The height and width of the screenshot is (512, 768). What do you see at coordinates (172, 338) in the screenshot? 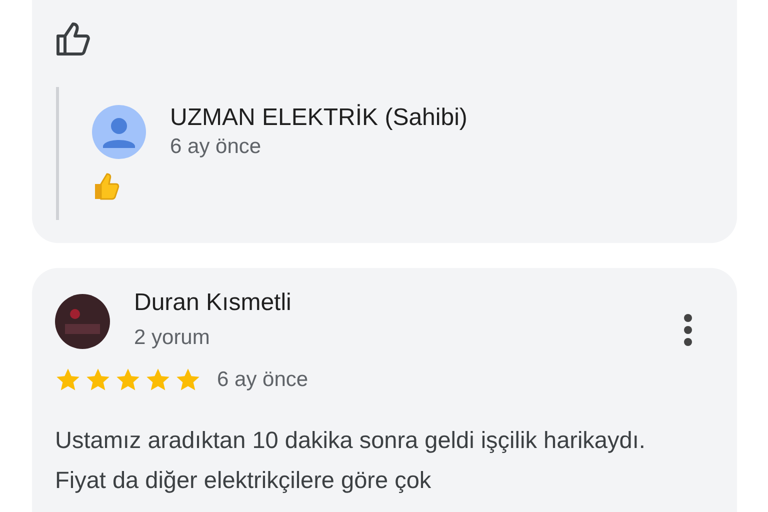
I see `review-count: 2 yorum` at bounding box center [172, 338].